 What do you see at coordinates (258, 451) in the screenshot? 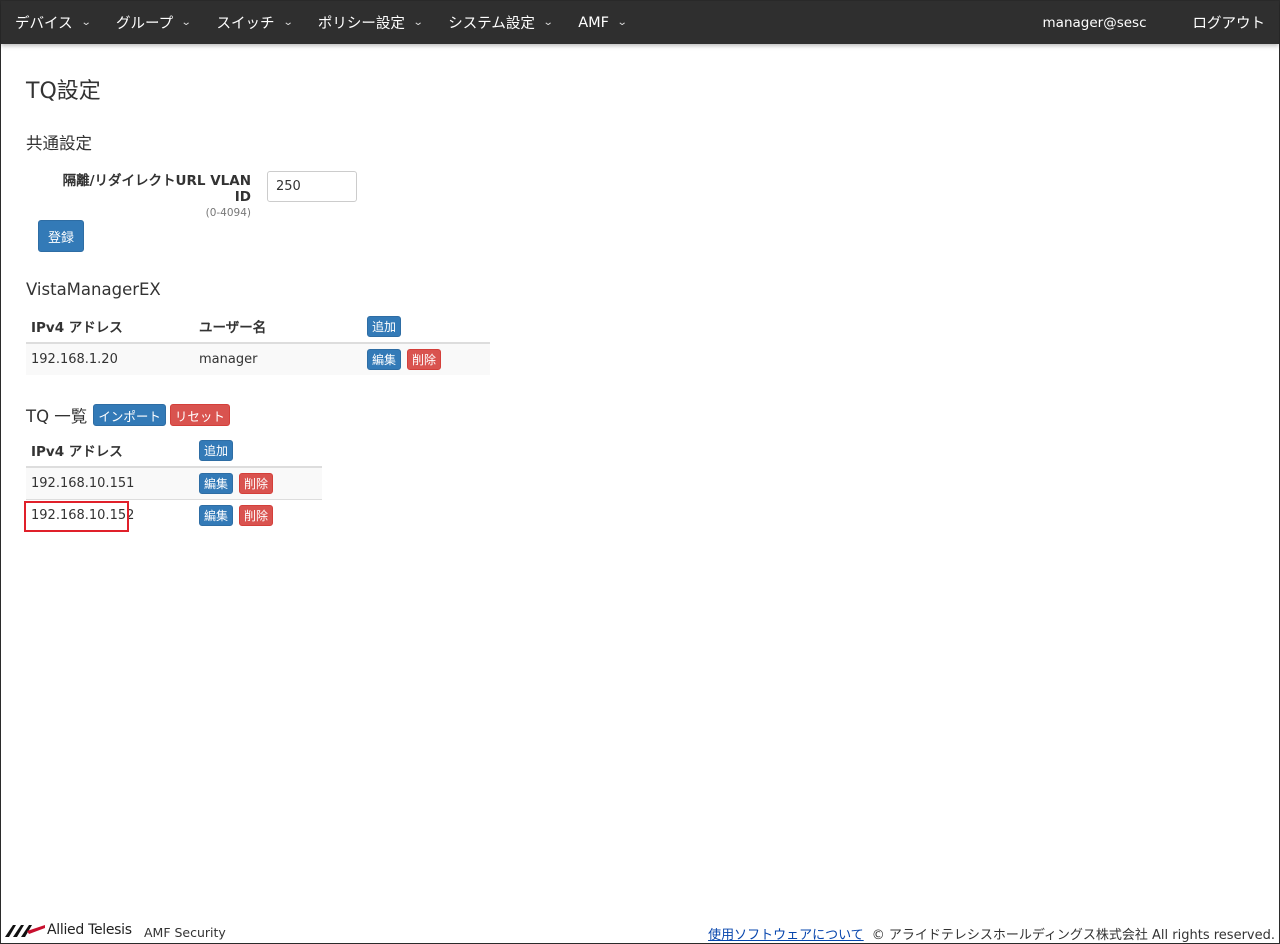
I see `tq-header-actions: 追加` at bounding box center [258, 451].